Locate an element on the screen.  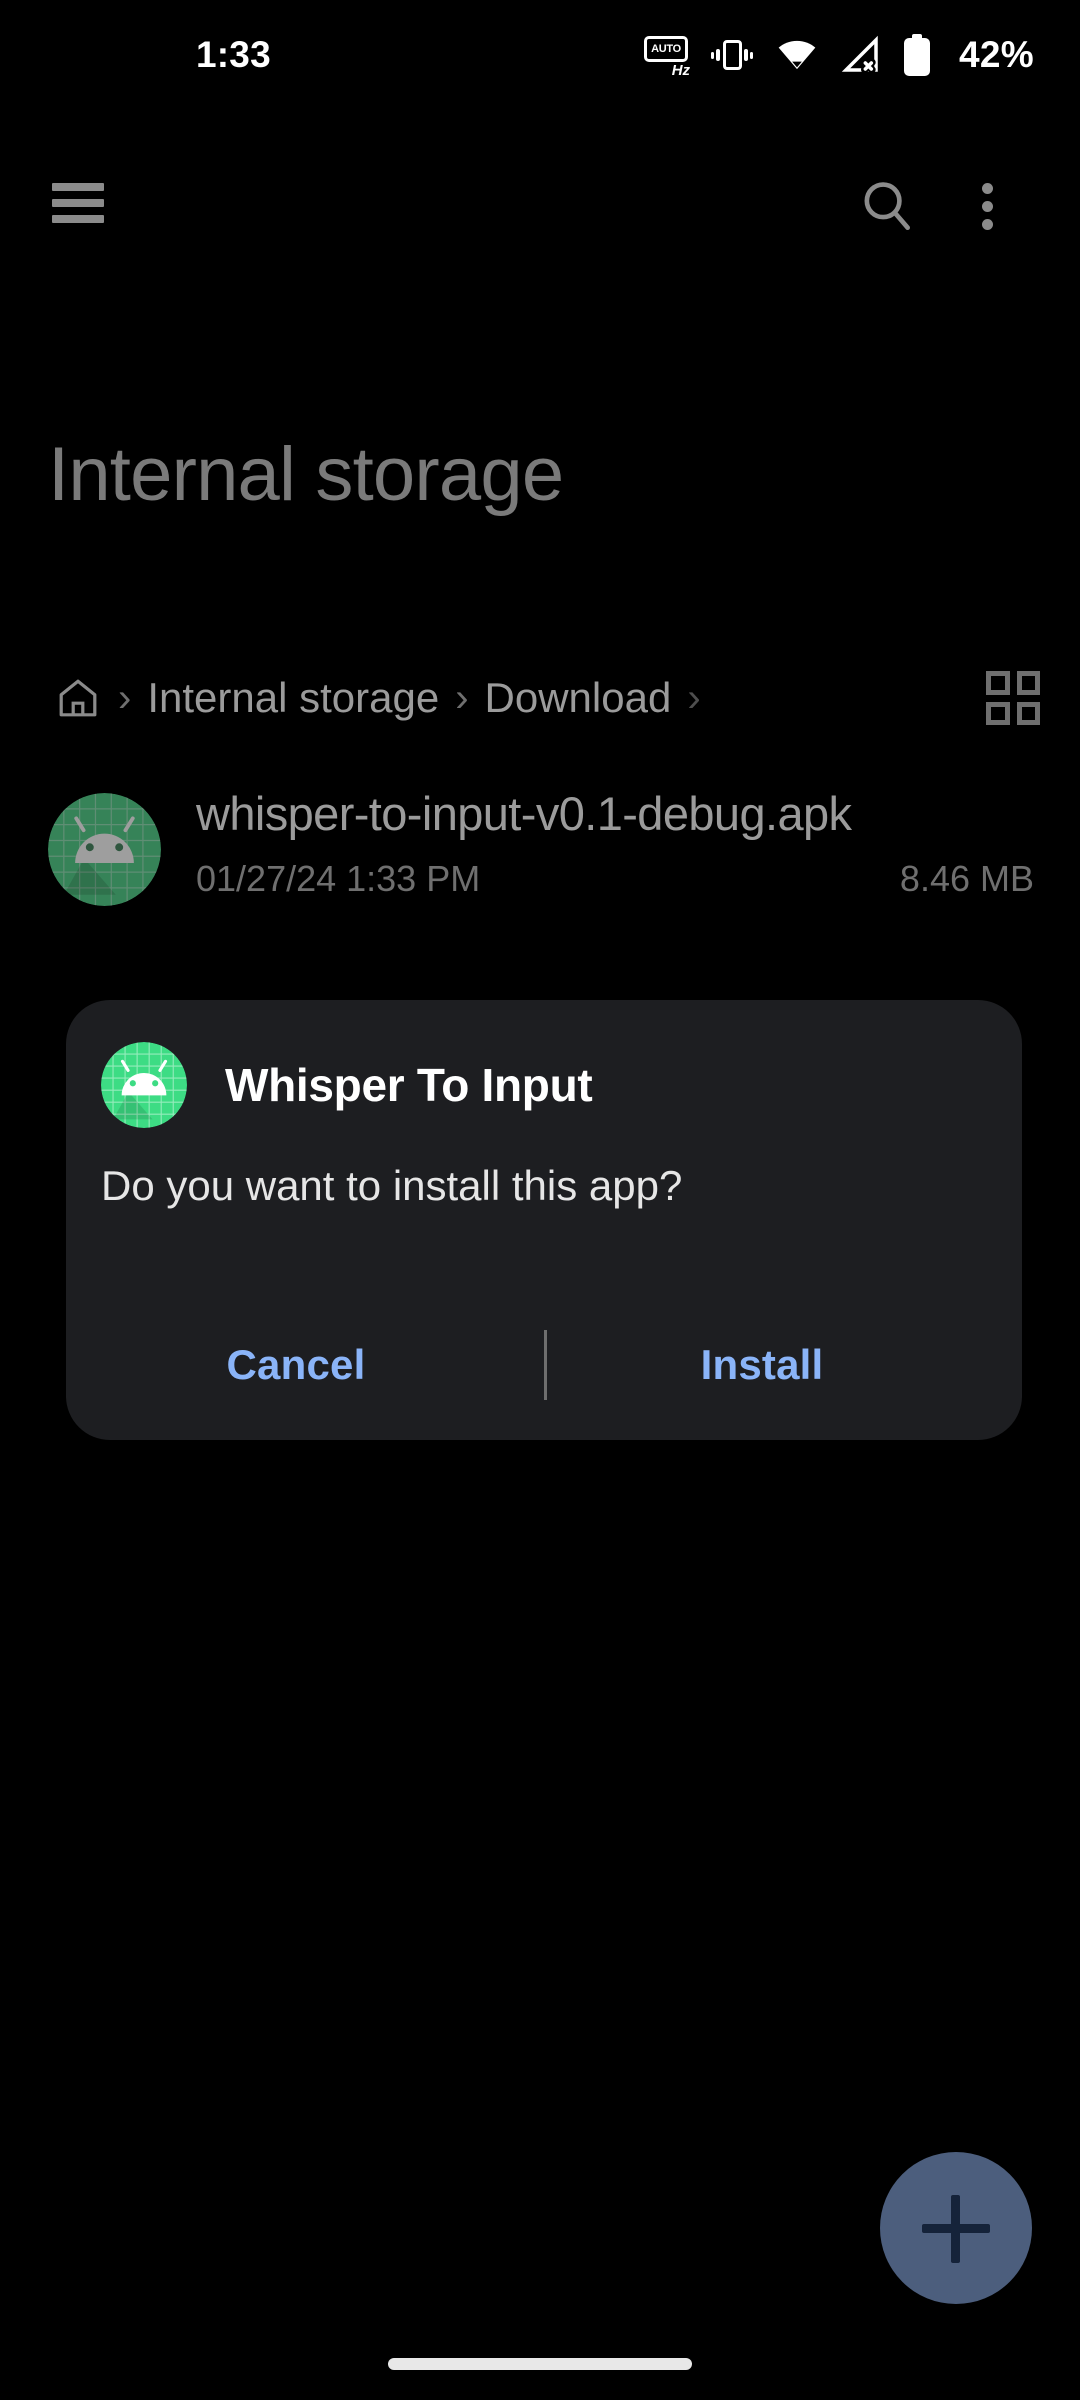
page-title: Internal storage is located at coordinates (306, 474).